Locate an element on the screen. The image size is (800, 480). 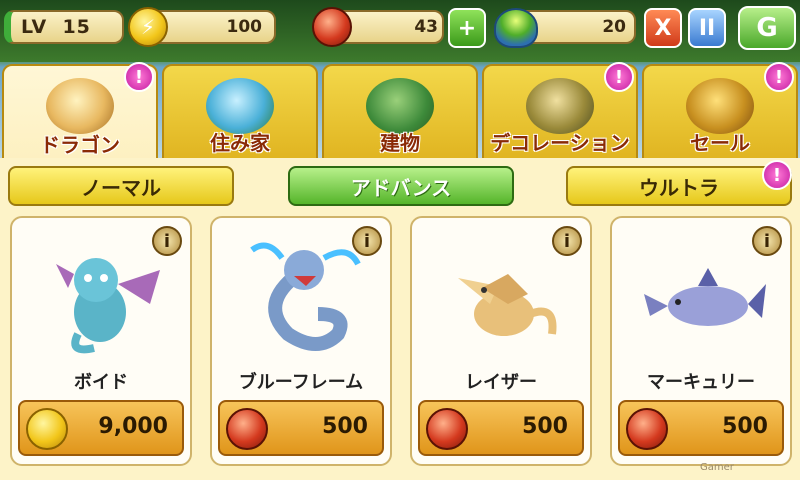
tab-label: デコレーション is located at coordinates (560, 143).